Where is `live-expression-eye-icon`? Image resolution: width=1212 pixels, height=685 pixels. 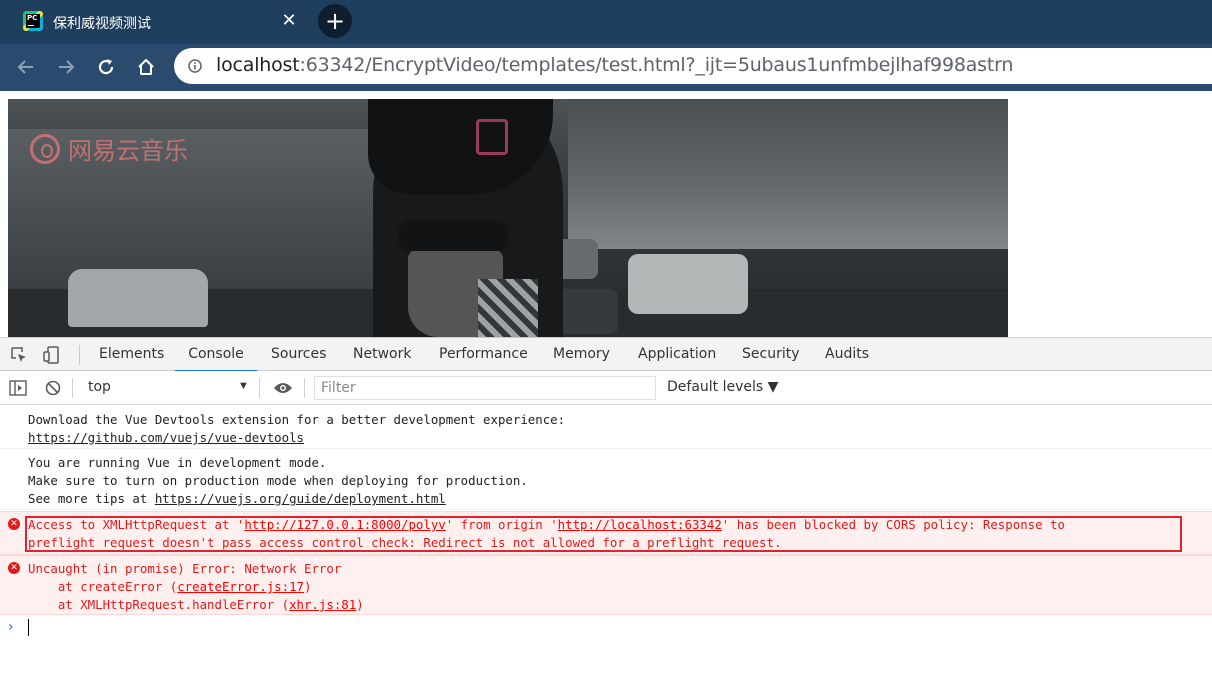 live-expression-eye-icon is located at coordinates (283, 388).